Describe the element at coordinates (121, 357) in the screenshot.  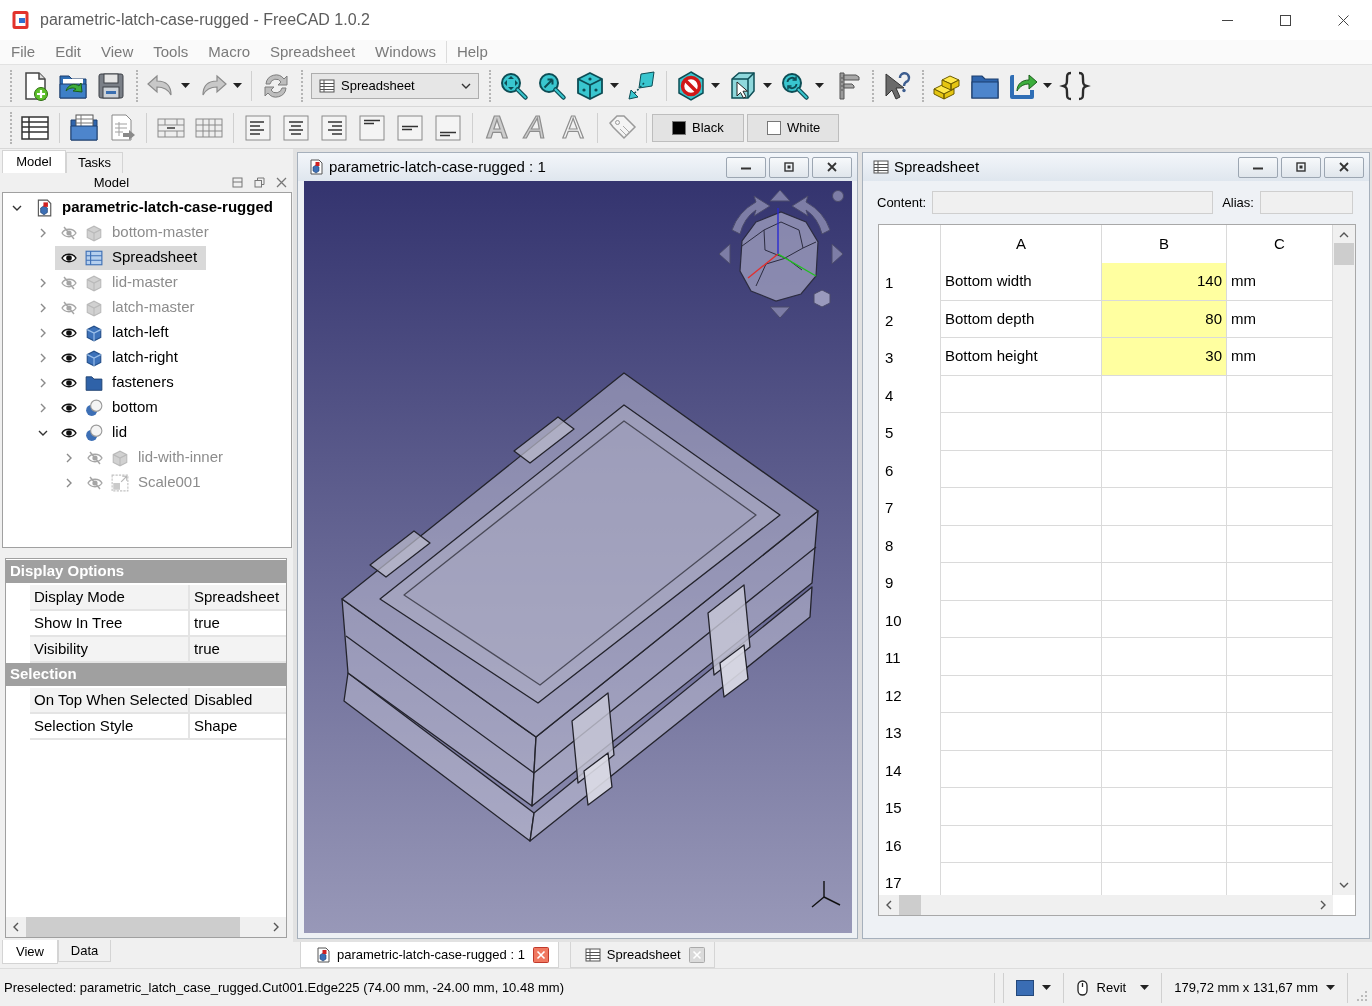
I see `tree-item: latch-right` at that location.